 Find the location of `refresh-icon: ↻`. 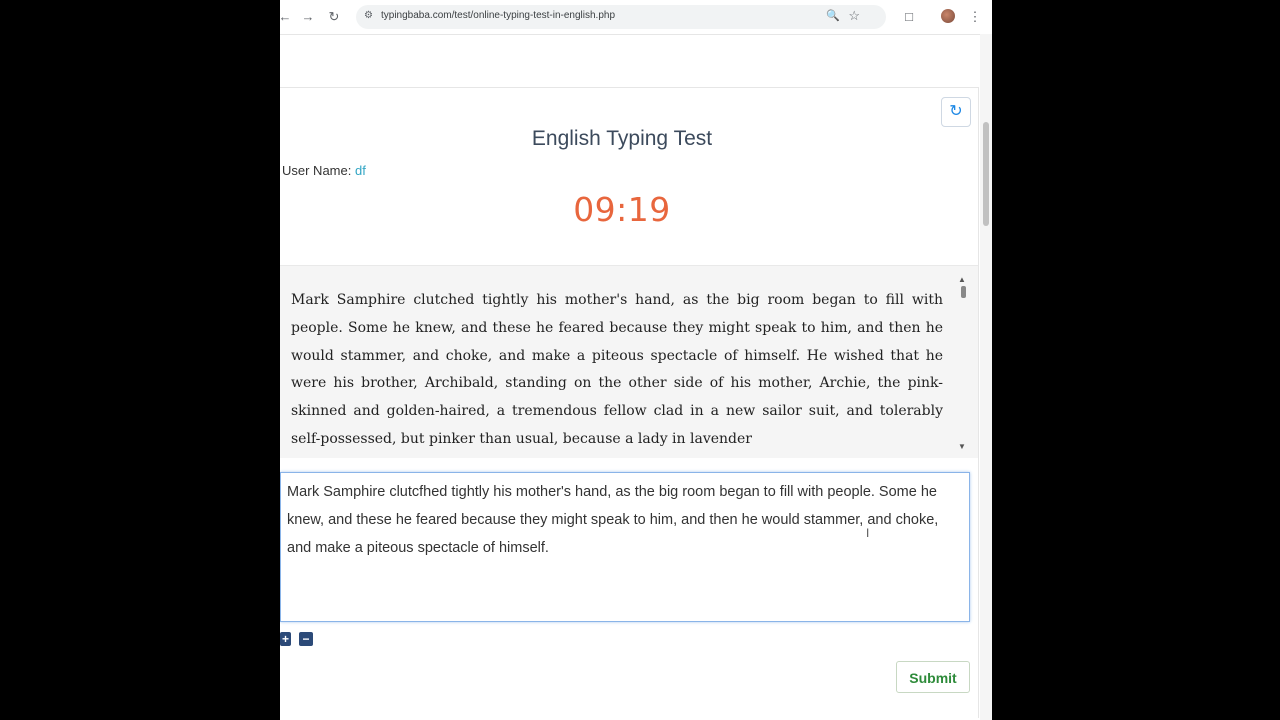

refresh-icon: ↻ is located at coordinates (956, 111).